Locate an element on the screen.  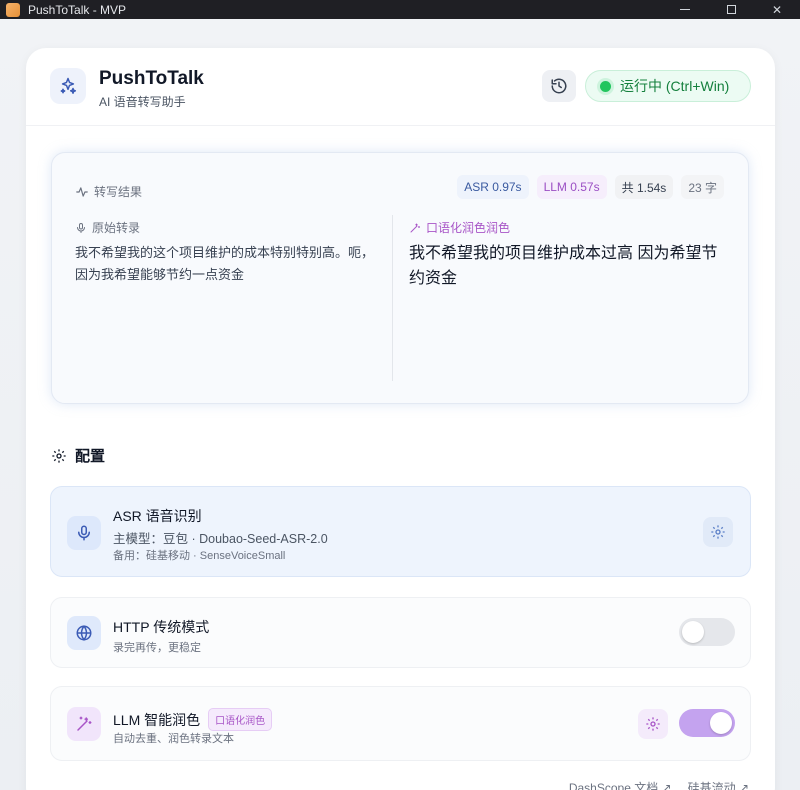
column-divider is located at coordinates (392, 298).